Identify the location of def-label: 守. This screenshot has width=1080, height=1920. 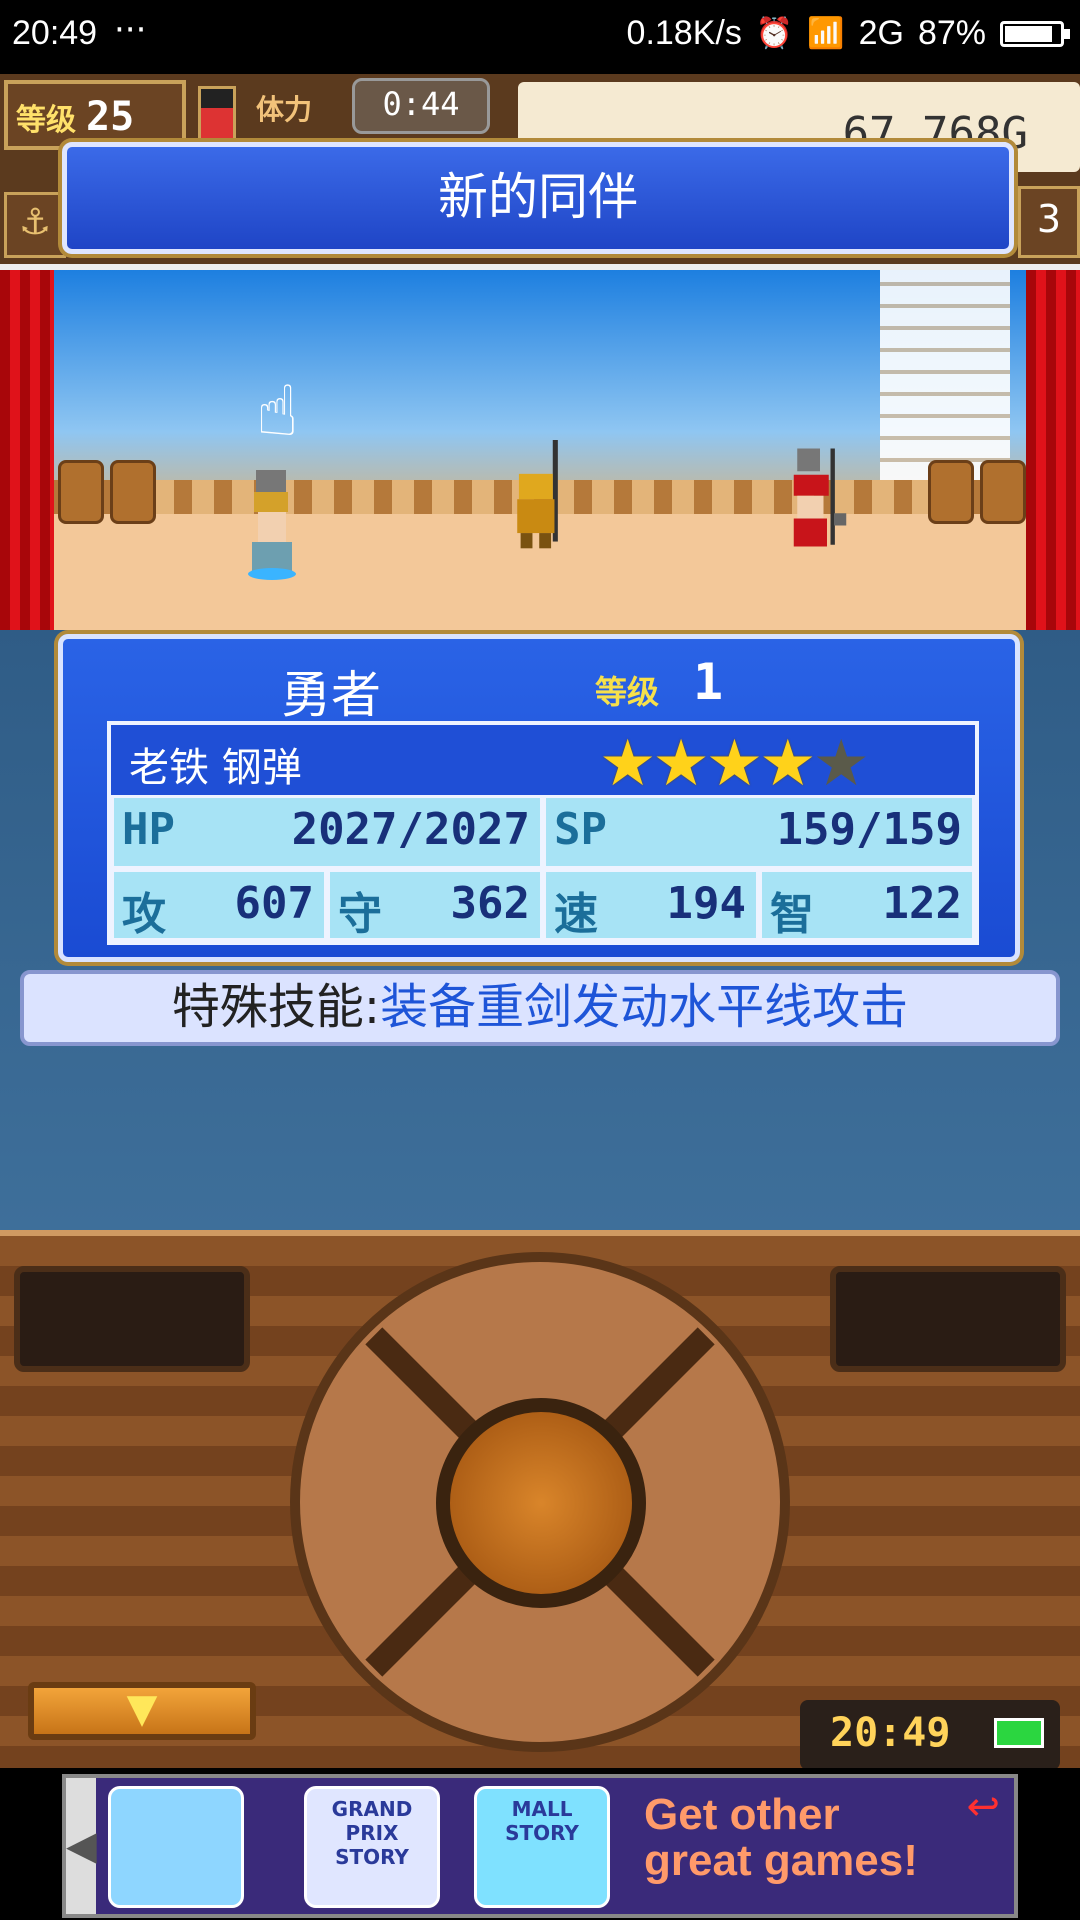
(360, 914).